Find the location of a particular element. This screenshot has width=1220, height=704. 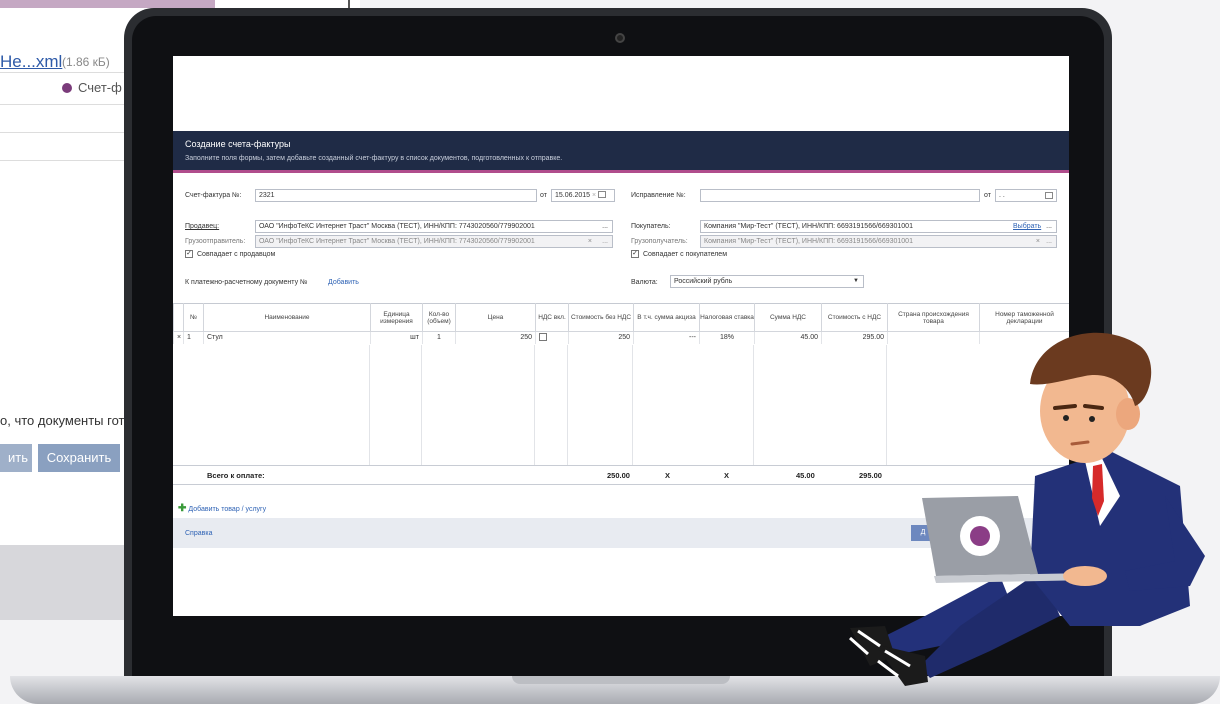

logo-mark is located at coordinates (980, 536).